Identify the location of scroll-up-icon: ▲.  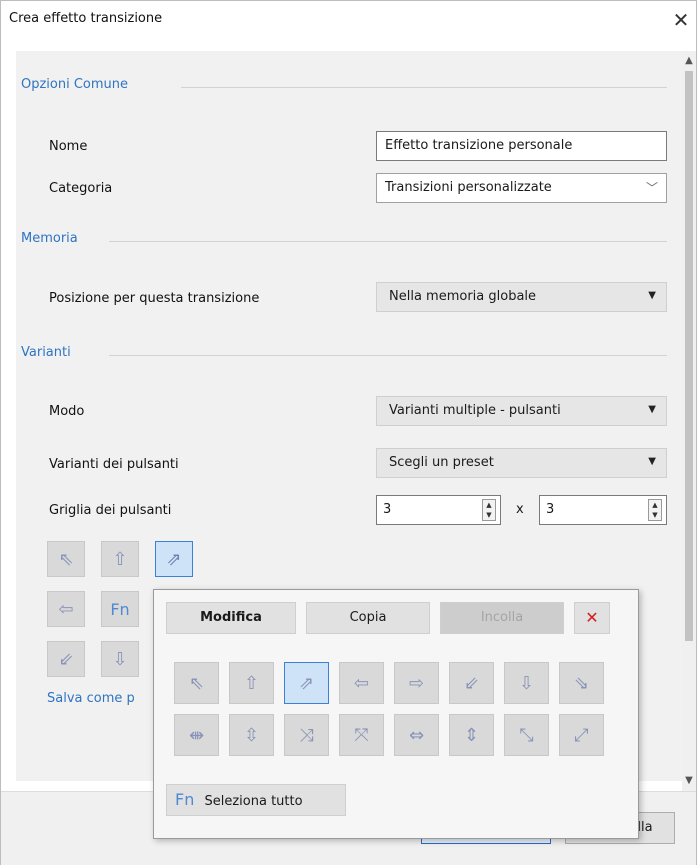
(689, 61).